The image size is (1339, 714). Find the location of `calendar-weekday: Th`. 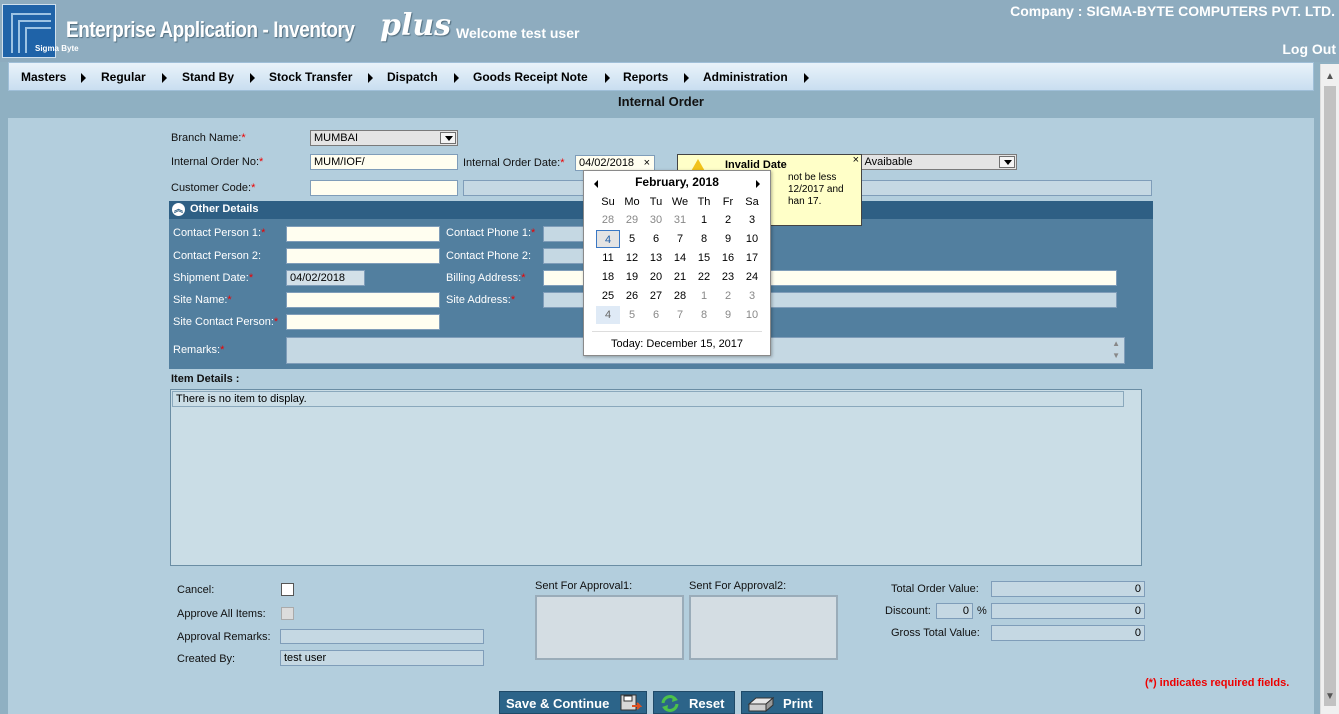

calendar-weekday: Th is located at coordinates (704, 202).